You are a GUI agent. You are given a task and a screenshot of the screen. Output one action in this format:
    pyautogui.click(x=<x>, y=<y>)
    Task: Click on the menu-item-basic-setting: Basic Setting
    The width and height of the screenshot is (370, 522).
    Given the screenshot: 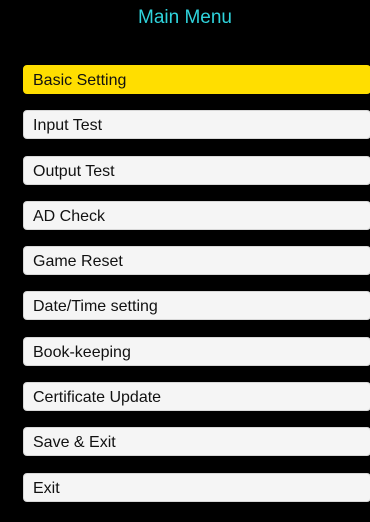 What is the action you would take?
    pyautogui.click(x=196, y=79)
    